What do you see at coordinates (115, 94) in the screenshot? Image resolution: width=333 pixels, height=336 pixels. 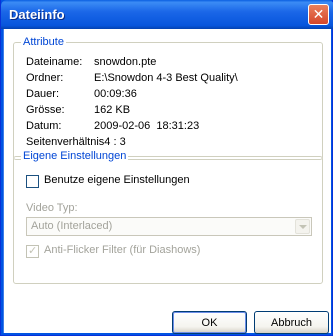 I see `attribute-value: 00:09:36` at bounding box center [115, 94].